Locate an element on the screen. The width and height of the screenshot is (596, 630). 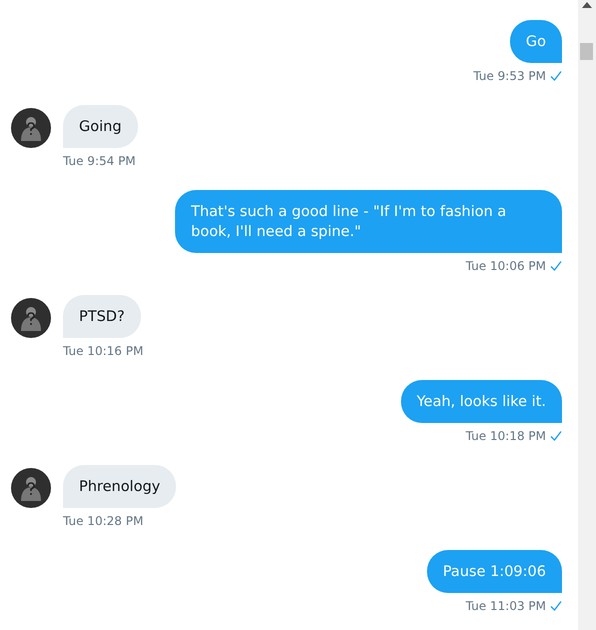
message-time: Tue 10:28 PM is located at coordinates (103, 521).